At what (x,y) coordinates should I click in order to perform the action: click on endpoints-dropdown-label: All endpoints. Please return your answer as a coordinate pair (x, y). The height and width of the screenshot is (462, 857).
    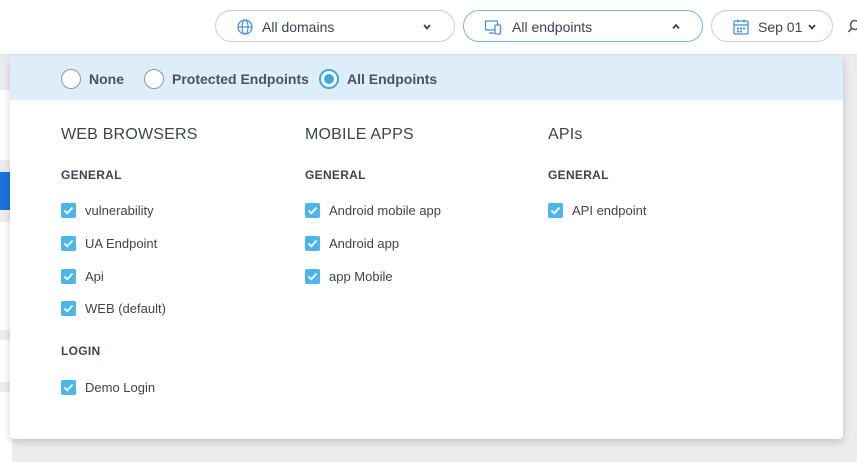
    Looking at the image, I should click on (552, 27).